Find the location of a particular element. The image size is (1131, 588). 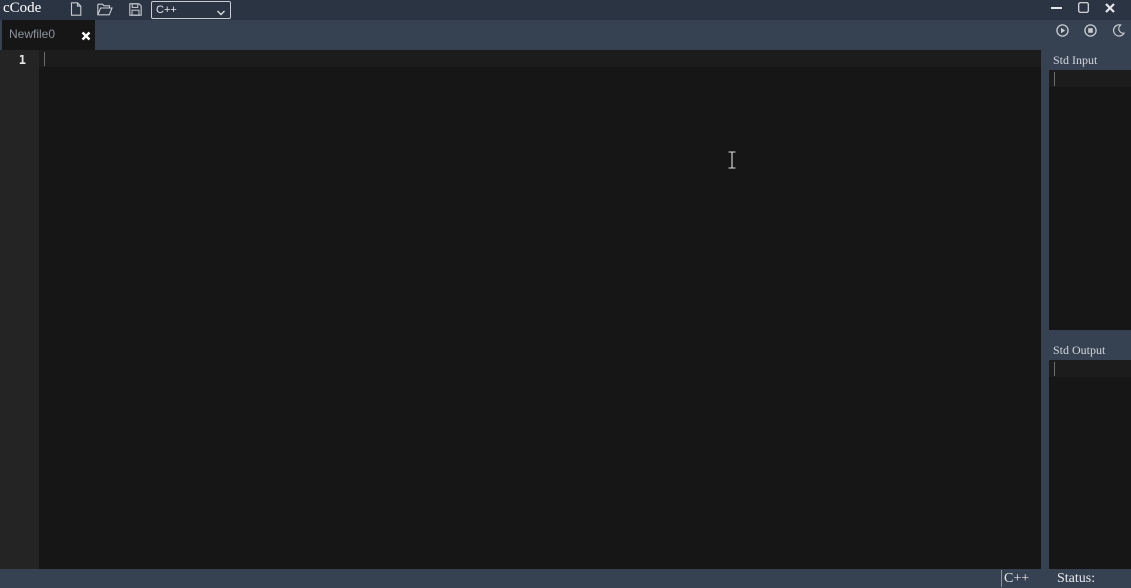

close-tab-icon is located at coordinates (86, 36).